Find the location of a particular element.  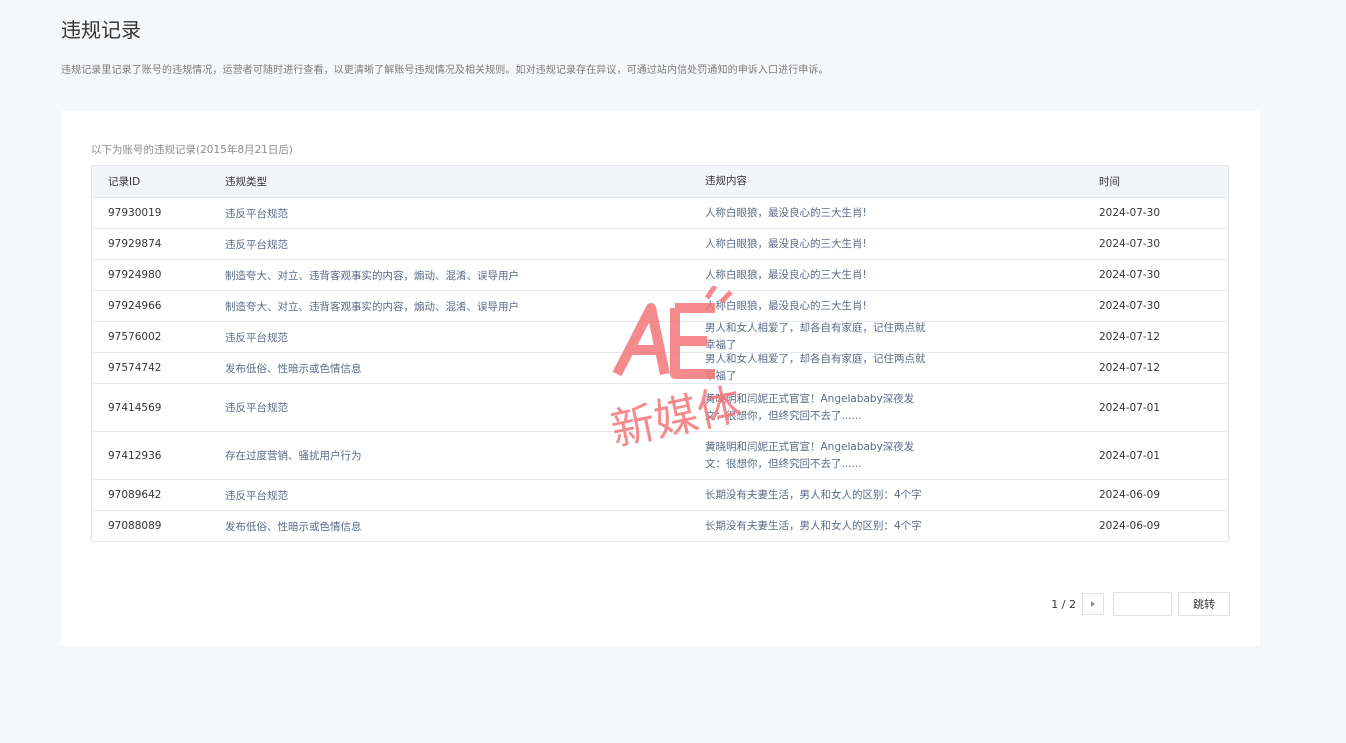

records-note: 以下为账号的违规记录(2015年8月21日后) is located at coordinates (192, 150).